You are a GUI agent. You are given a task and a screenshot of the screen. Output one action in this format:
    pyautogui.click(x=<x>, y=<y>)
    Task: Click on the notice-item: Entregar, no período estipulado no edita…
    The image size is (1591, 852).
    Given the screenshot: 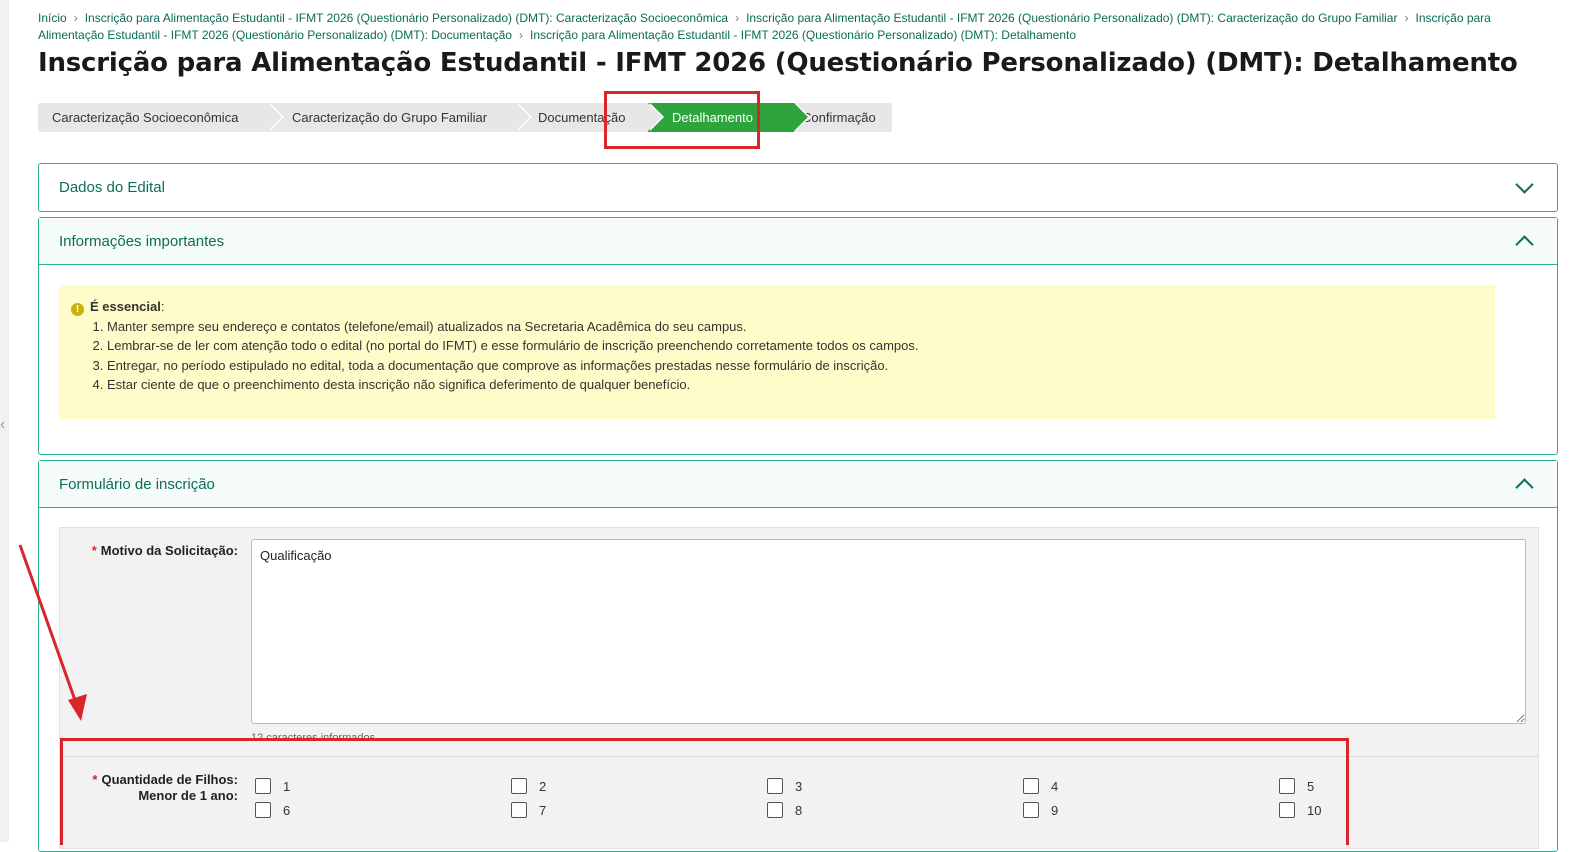 What is the action you would take?
    pyautogui.click(x=791, y=366)
    